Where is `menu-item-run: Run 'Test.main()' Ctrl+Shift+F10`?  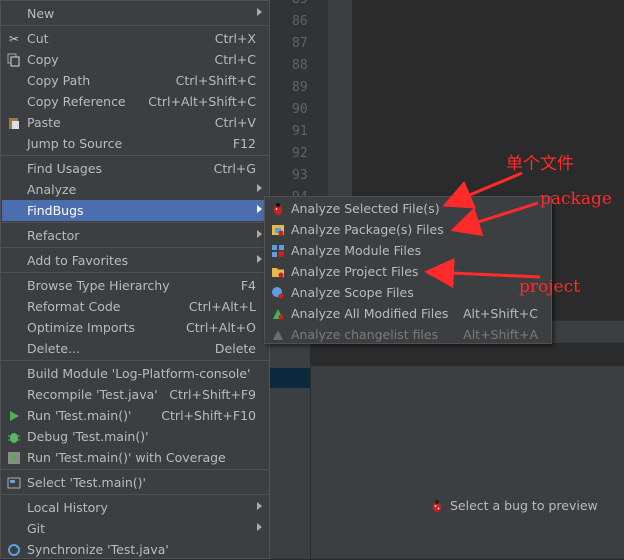 menu-item-run: Run 'Test.main()' Ctrl+Shift+F10 is located at coordinates (135, 415).